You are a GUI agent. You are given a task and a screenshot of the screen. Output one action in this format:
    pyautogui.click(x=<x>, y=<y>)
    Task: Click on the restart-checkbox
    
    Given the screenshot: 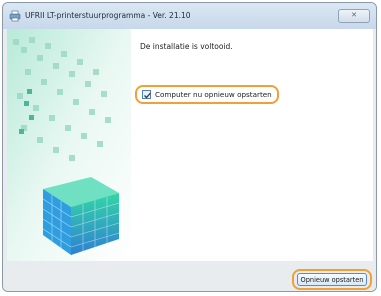 What is the action you would take?
    pyautogui.click(x=146, y=94)
    